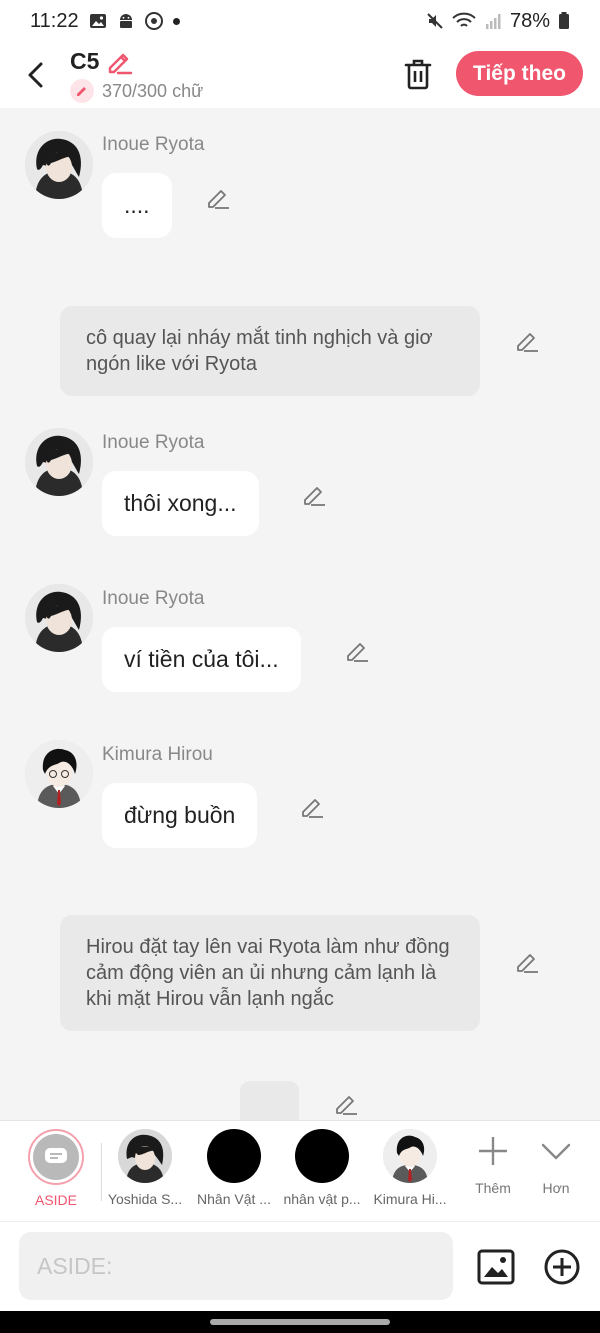 The width and height of the screenshot is (600, 1333). Describe the element at coordinates (493, 1165) in the screenshot. I see `add-character-button: Thêm` at that location.